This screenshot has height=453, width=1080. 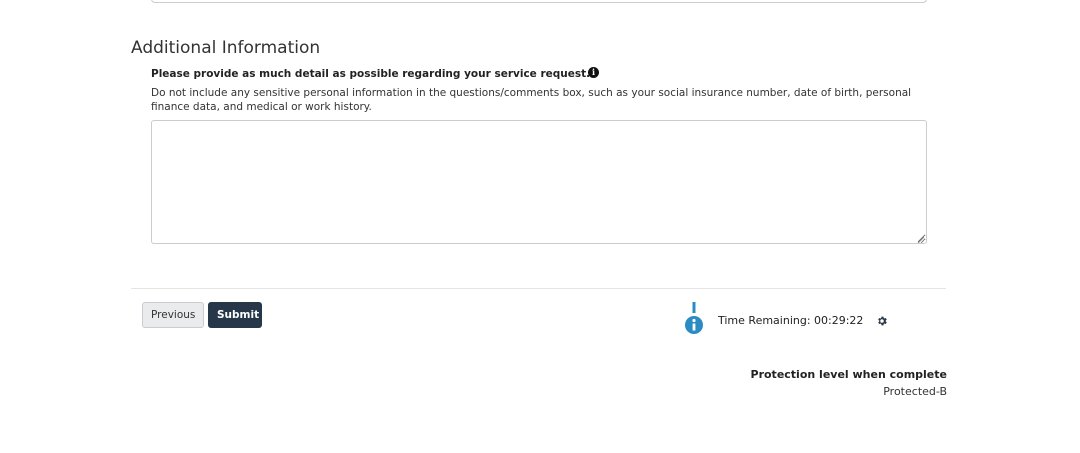 What do you see at coordinates (539, 1) in the screenshot?
I see `previous-field-bottom-edge` at bounding box center [539, 1].